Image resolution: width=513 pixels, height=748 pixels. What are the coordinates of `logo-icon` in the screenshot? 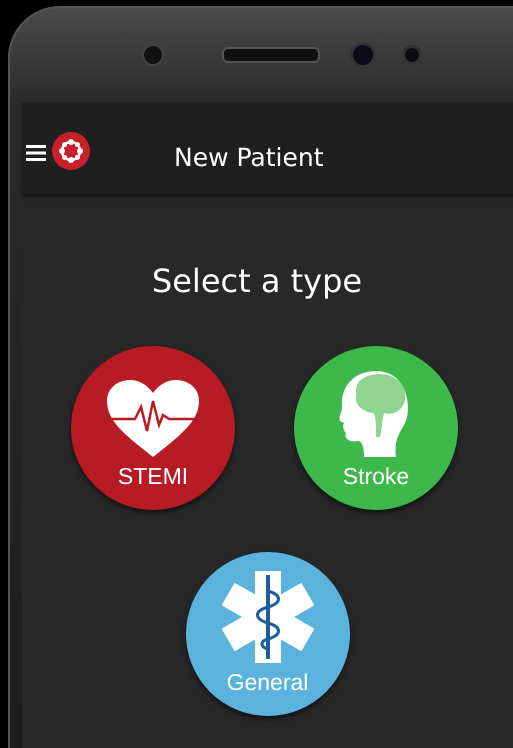 It's located at (71, 151).